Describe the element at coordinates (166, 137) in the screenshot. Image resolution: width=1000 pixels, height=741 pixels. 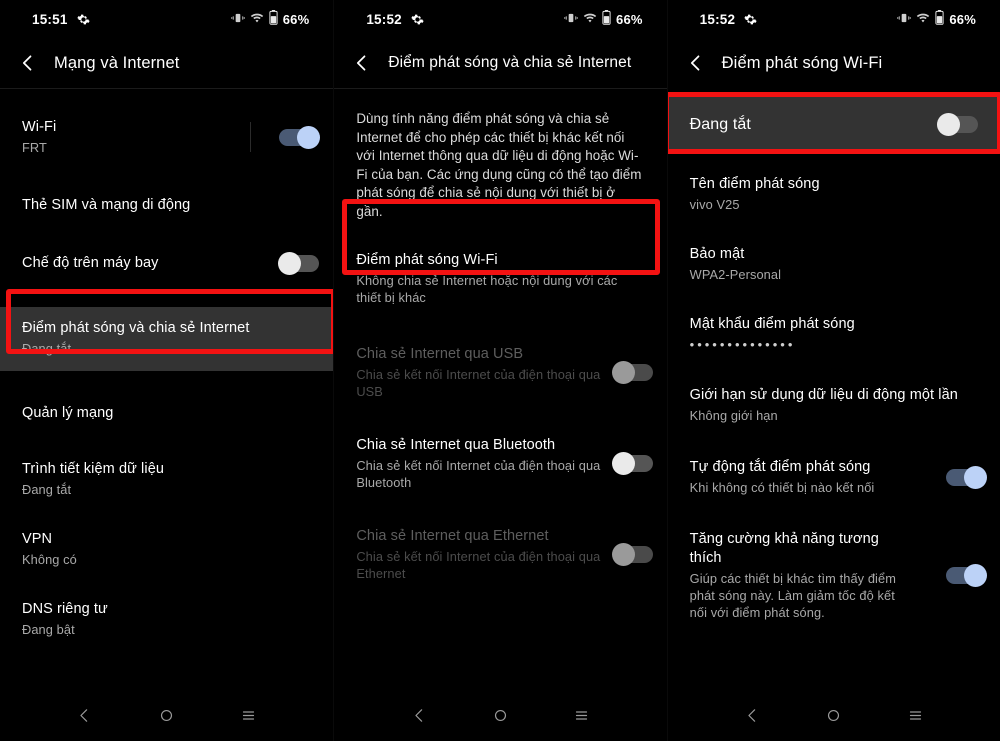
I see `list-item-wifi: Wi-Fi FRT` at that location.